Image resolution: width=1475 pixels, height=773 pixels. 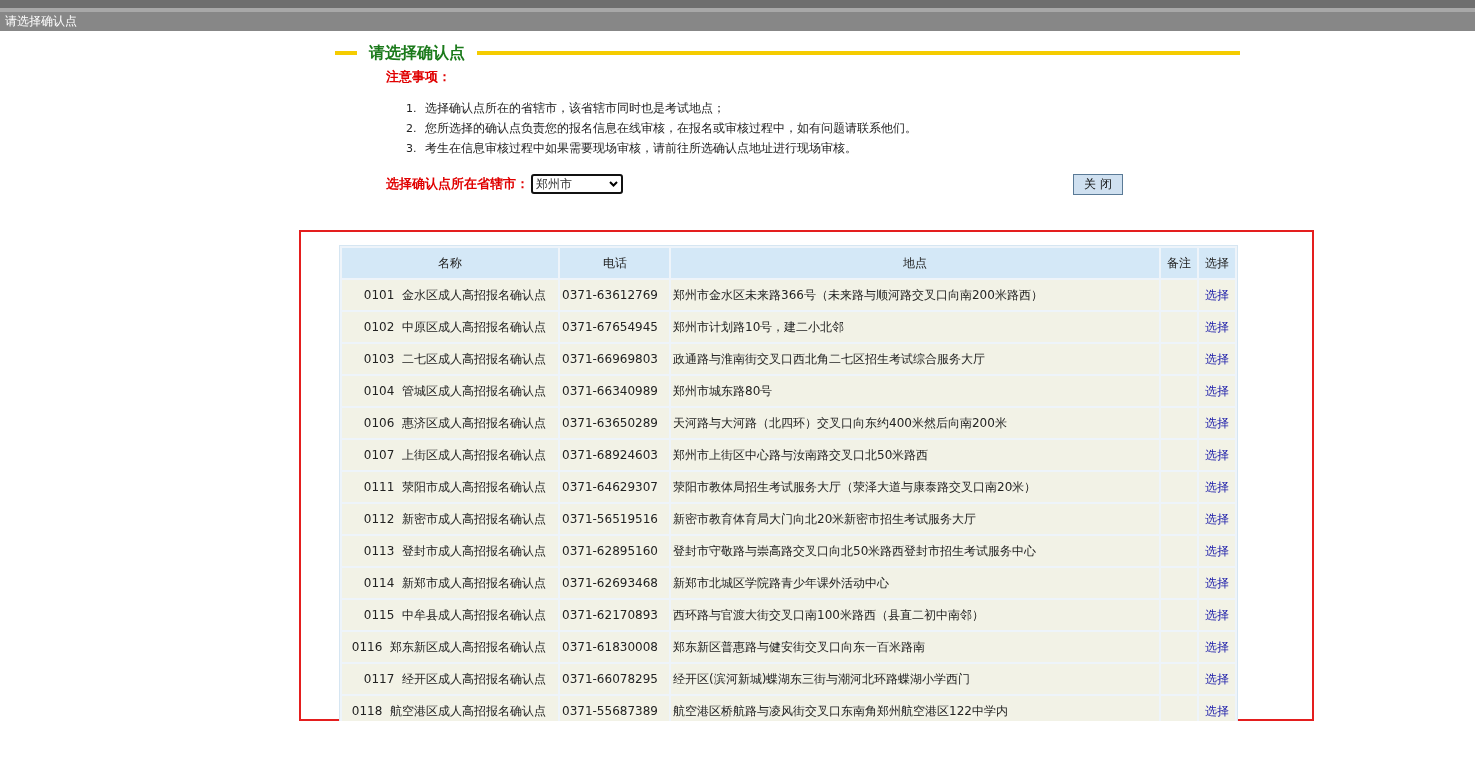 What do you see at coordinates (450, 647) in the screenshot?
I see `table-cell: 0116 郑东新区成人高招报名确认点` at bounding box center [450, 647].